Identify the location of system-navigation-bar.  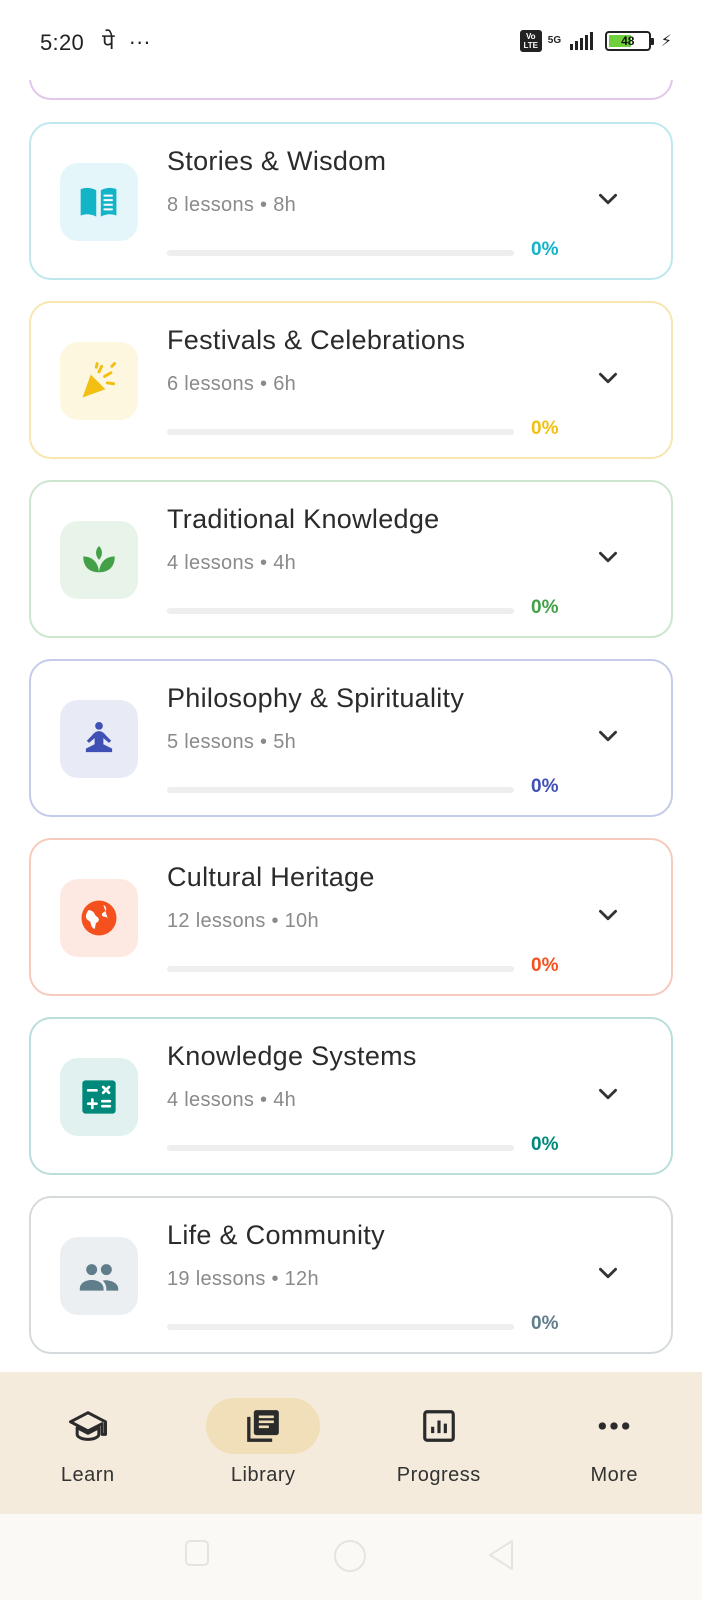
(351, 1557).